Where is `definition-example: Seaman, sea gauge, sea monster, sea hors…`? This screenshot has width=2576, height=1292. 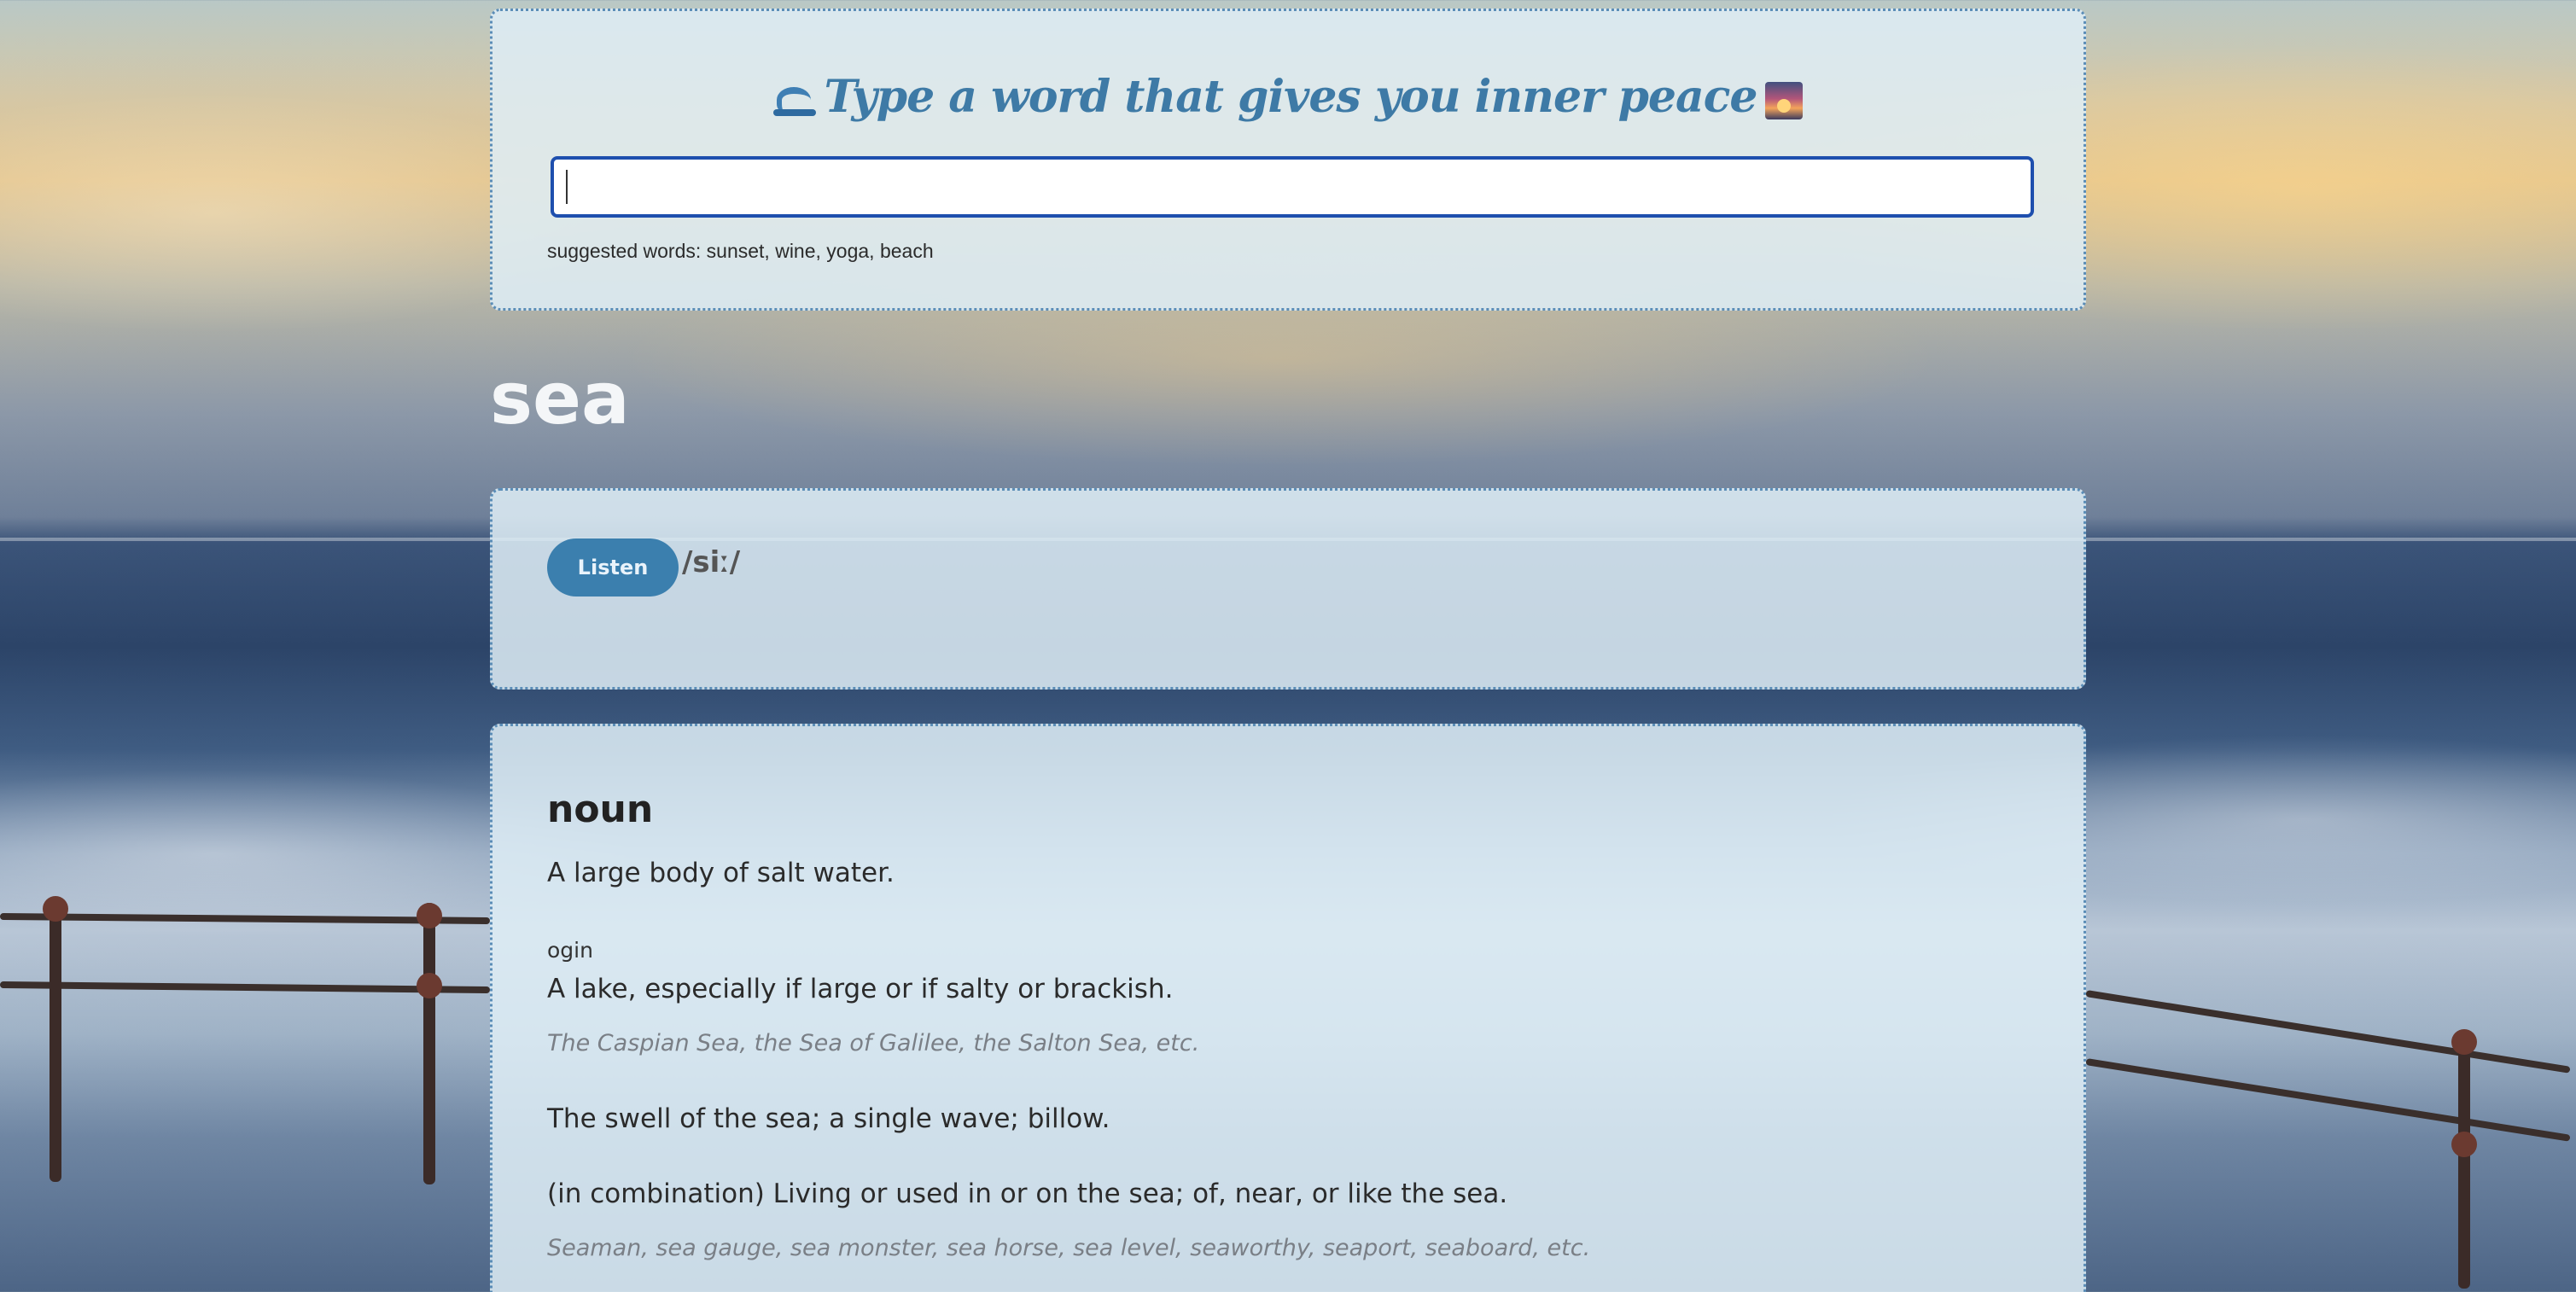 definition-example: Seaman, sea gauge, sea monster, sea hors… is located at coordinates (1069, 1248).